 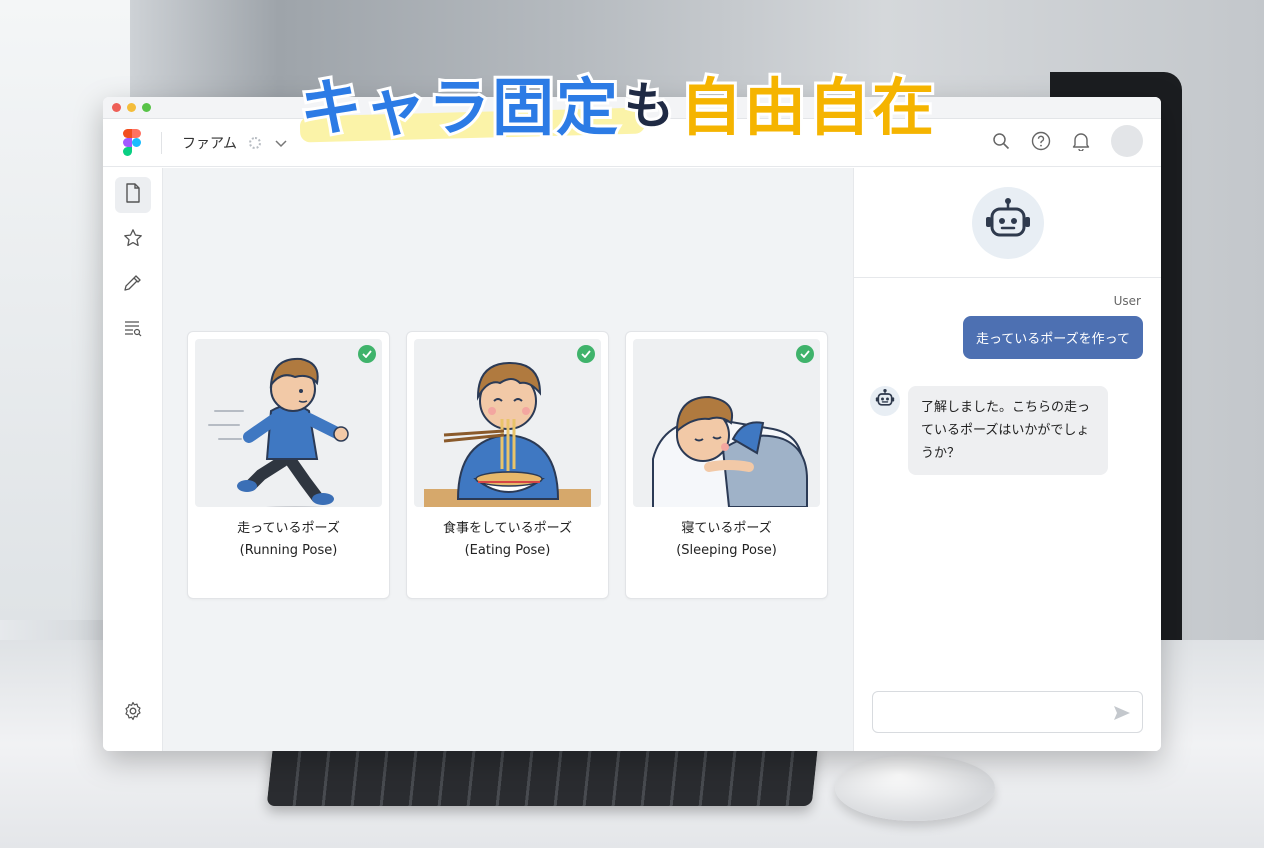 What do you see at coordinates (726, 528) in the screenshot?
I see `pose-title-ja: 寝ているポーズ` at bounding box center [726, 528].